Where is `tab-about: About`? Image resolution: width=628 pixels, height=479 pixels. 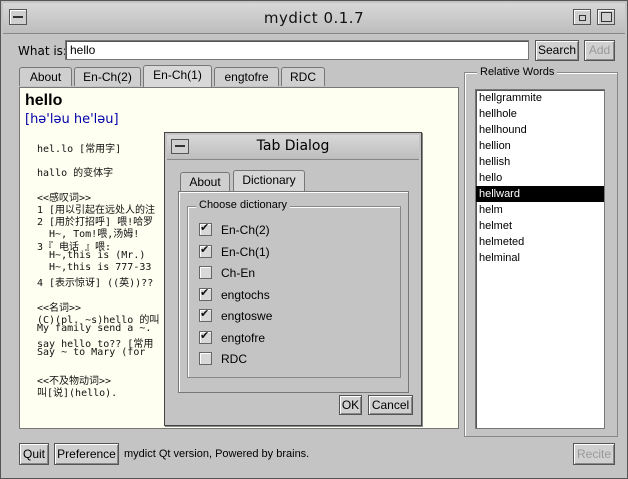
tab-about: About is located at coordinates (45, 76).